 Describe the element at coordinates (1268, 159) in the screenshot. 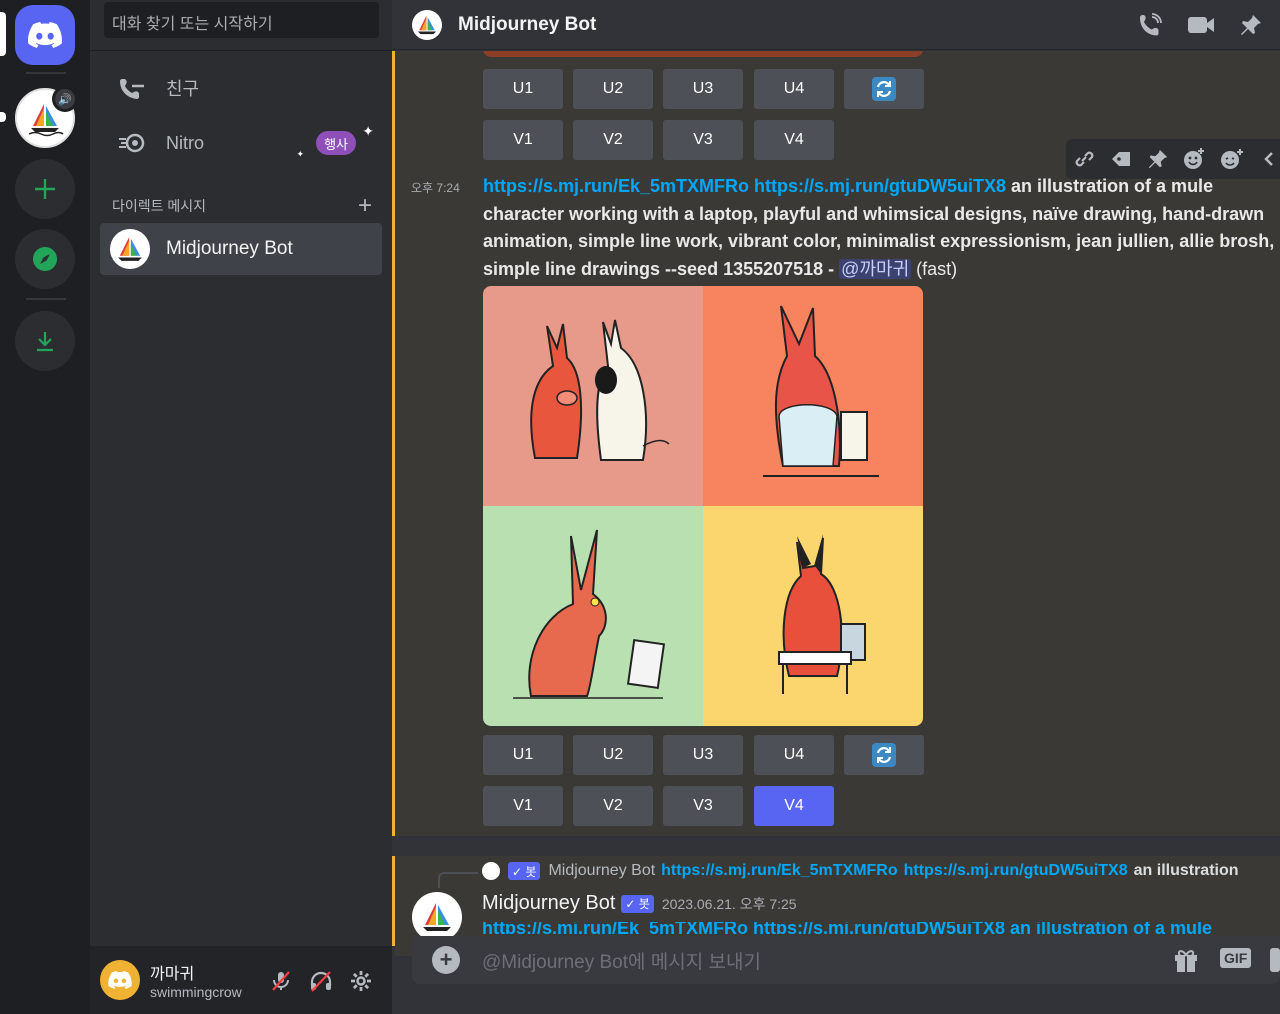

I see `chevron-left-icon` at that location.